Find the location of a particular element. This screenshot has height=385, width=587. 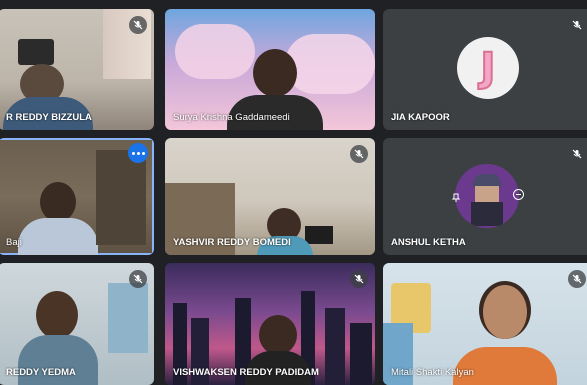

participant-name: Surya Krishna Gaddameedi is located at coordinates (231, 117).